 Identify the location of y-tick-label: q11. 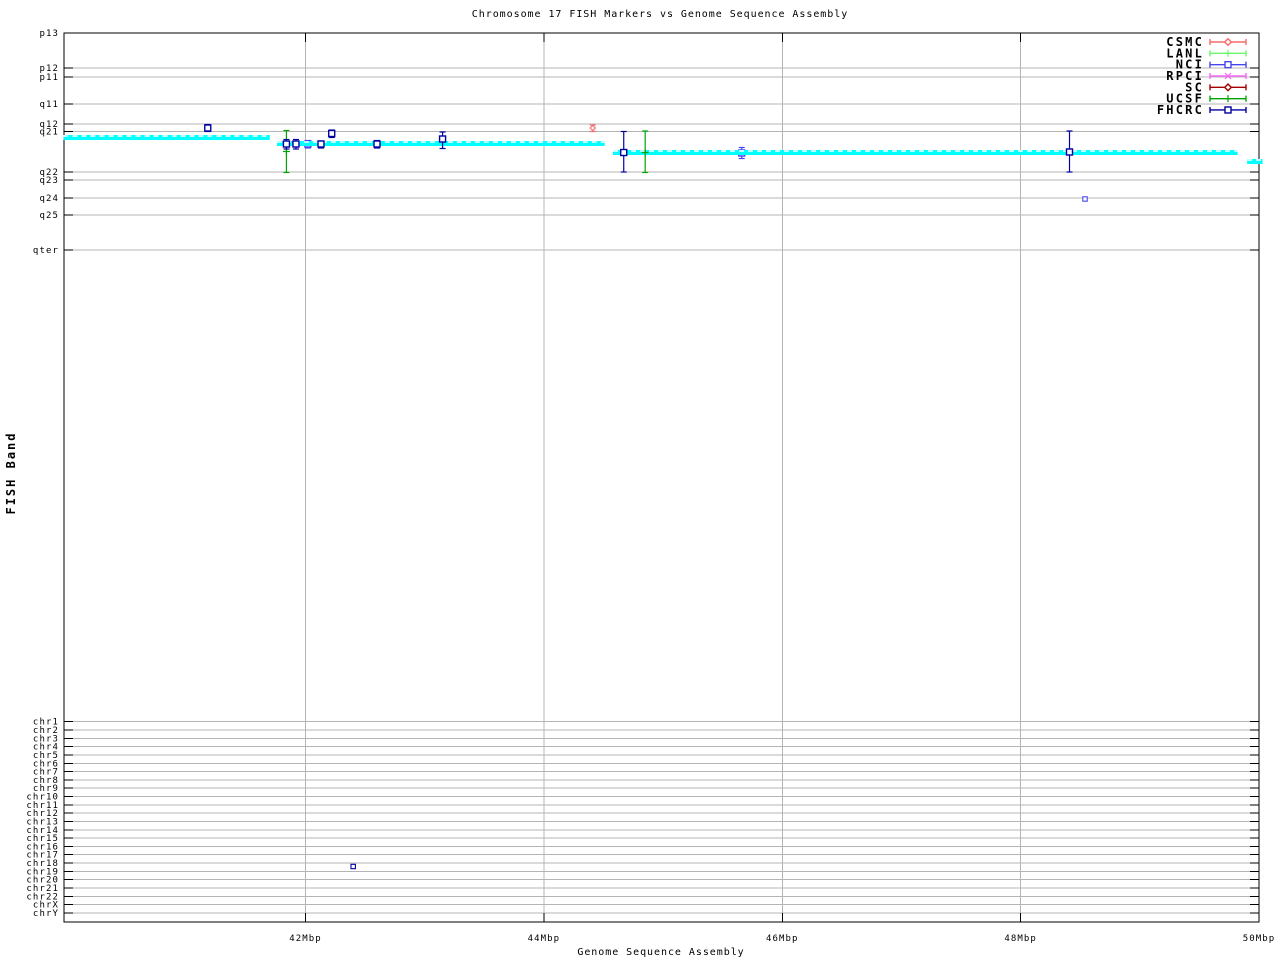
(49, 105).